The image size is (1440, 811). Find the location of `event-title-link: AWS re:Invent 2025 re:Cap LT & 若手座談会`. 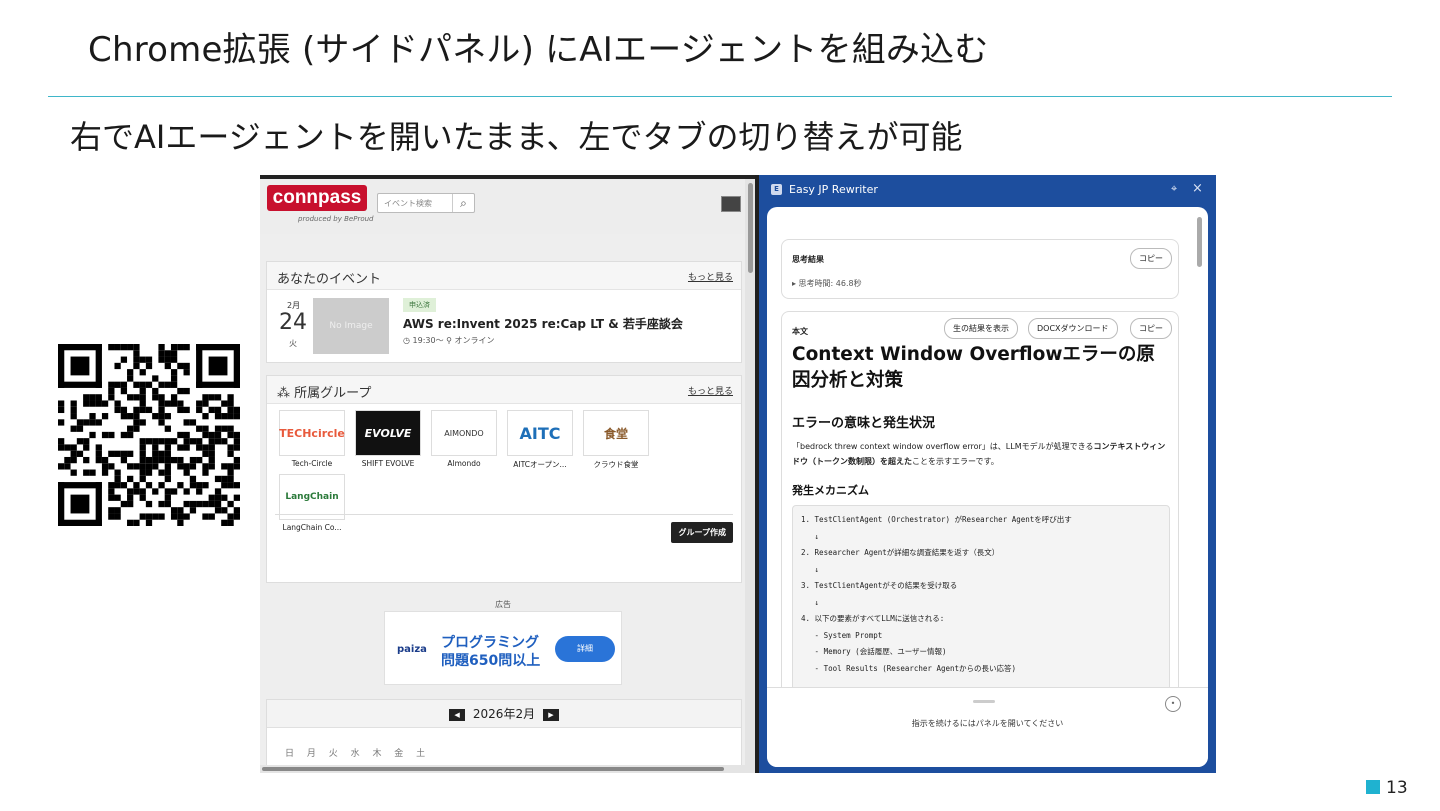

event-title-link: AWS re:Invent 2025 re:Cap LT & 若手座談会 is located at coordinates (543, 323).